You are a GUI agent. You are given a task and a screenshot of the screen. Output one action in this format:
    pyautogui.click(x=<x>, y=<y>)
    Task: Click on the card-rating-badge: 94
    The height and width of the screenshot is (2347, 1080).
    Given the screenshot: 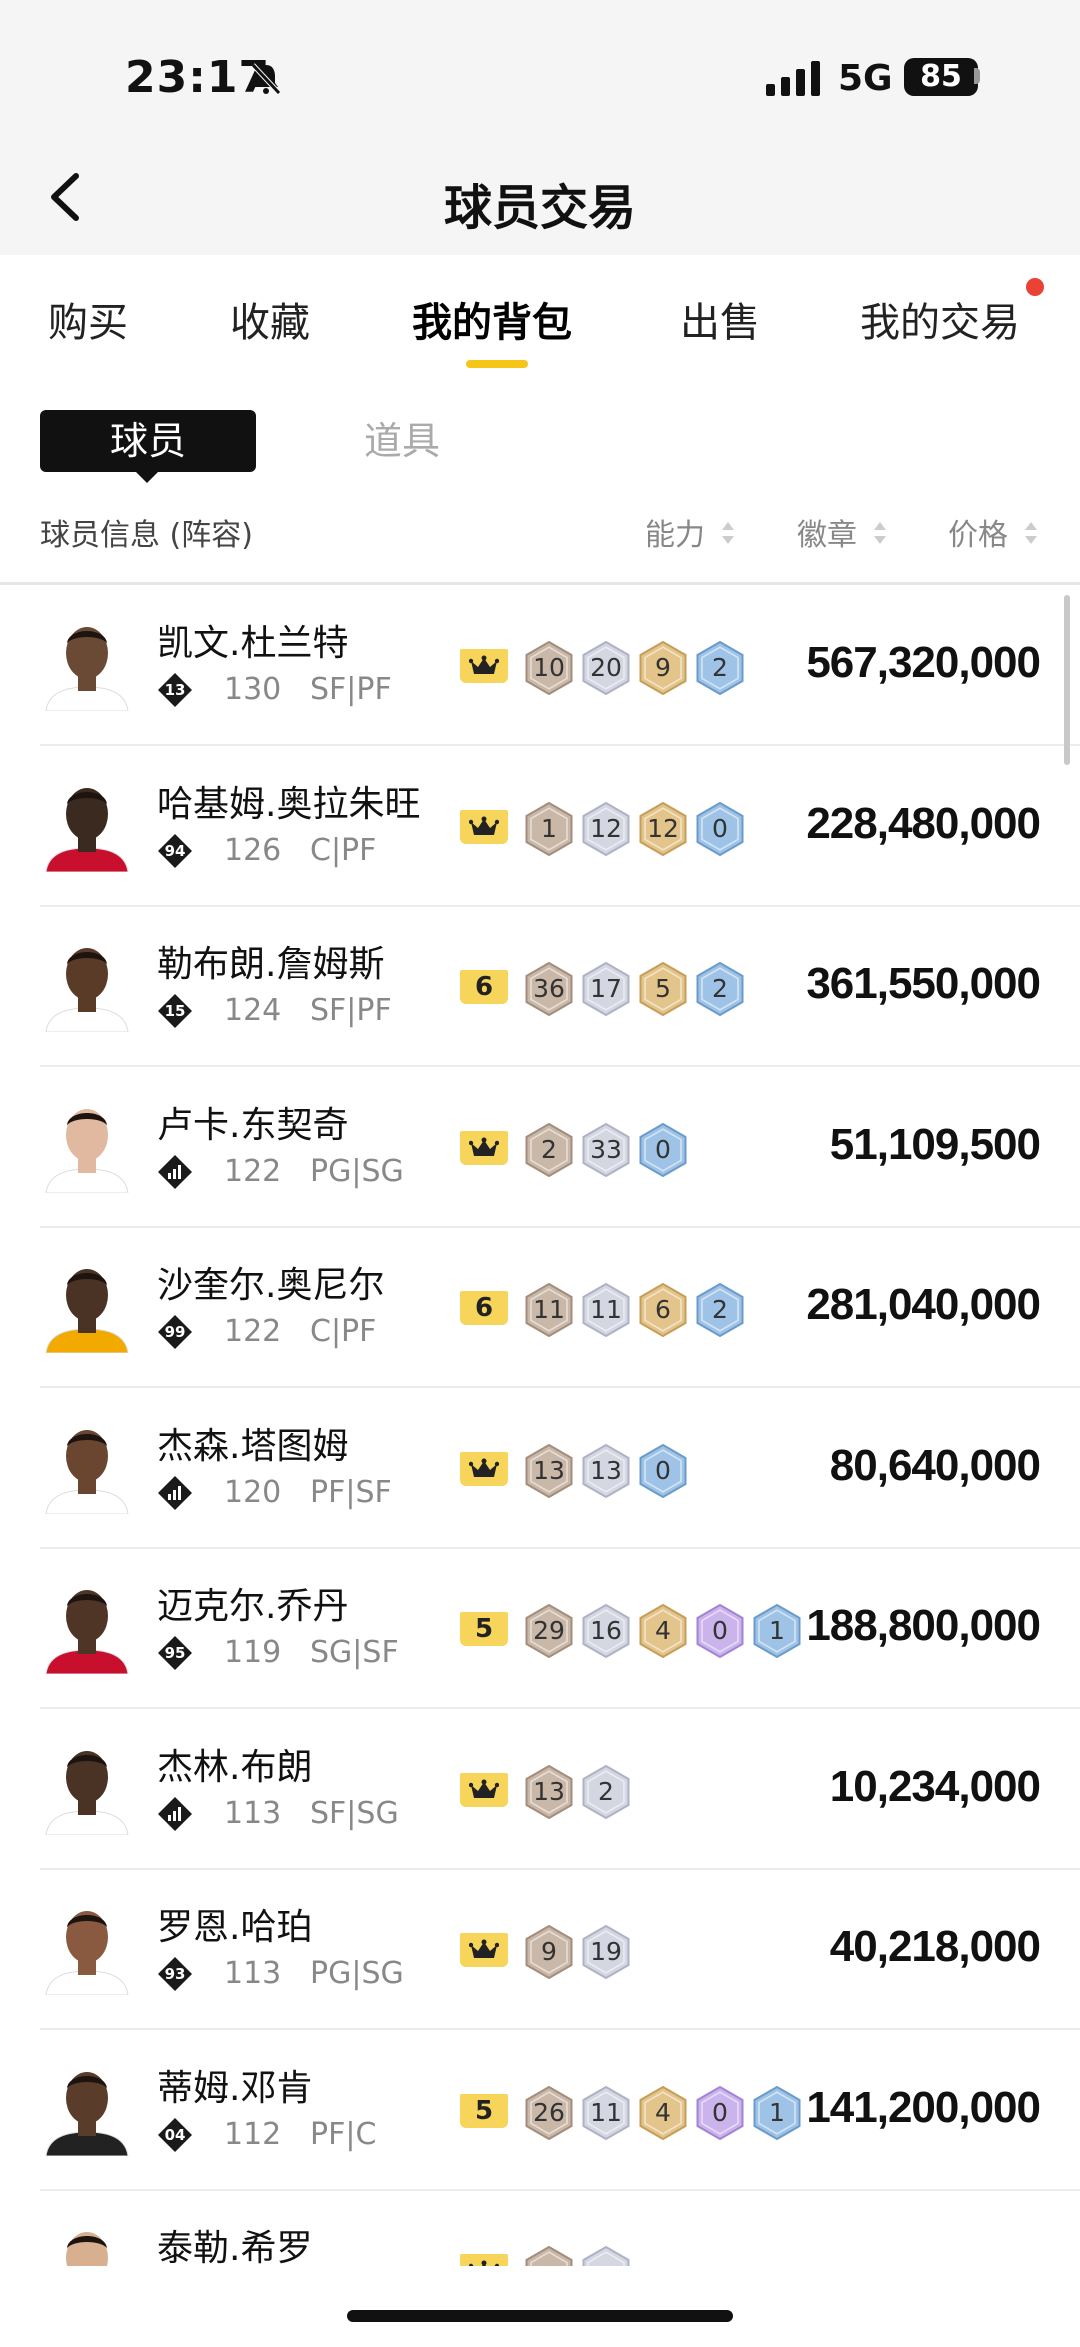 What is the action you would take?
    pyautogui.click(x=175, y=851)
    